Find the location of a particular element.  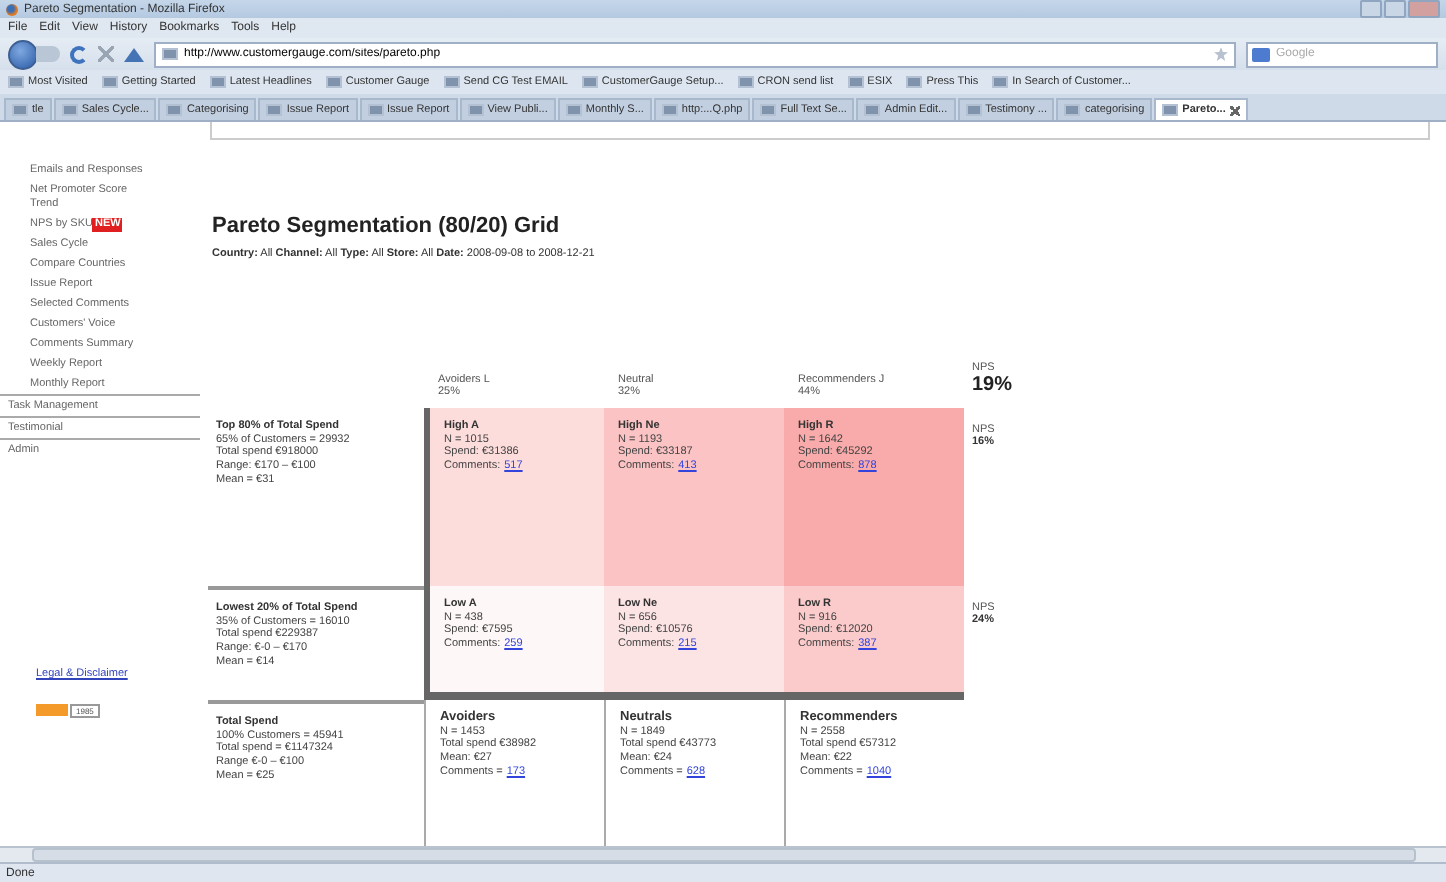

back-button is located at coordinates (23, 54).